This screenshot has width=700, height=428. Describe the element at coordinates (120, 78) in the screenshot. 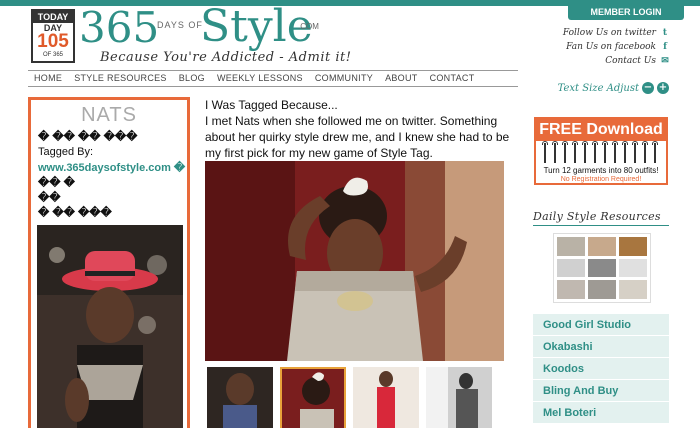

I see `nav-style-resources: STYLE RESOURCES` at that location.